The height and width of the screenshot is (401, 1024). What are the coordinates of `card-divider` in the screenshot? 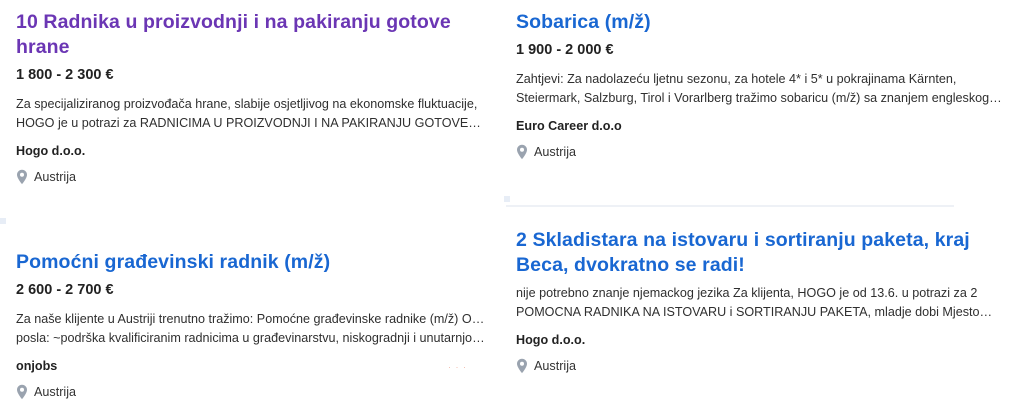 It's located at (730, 206).